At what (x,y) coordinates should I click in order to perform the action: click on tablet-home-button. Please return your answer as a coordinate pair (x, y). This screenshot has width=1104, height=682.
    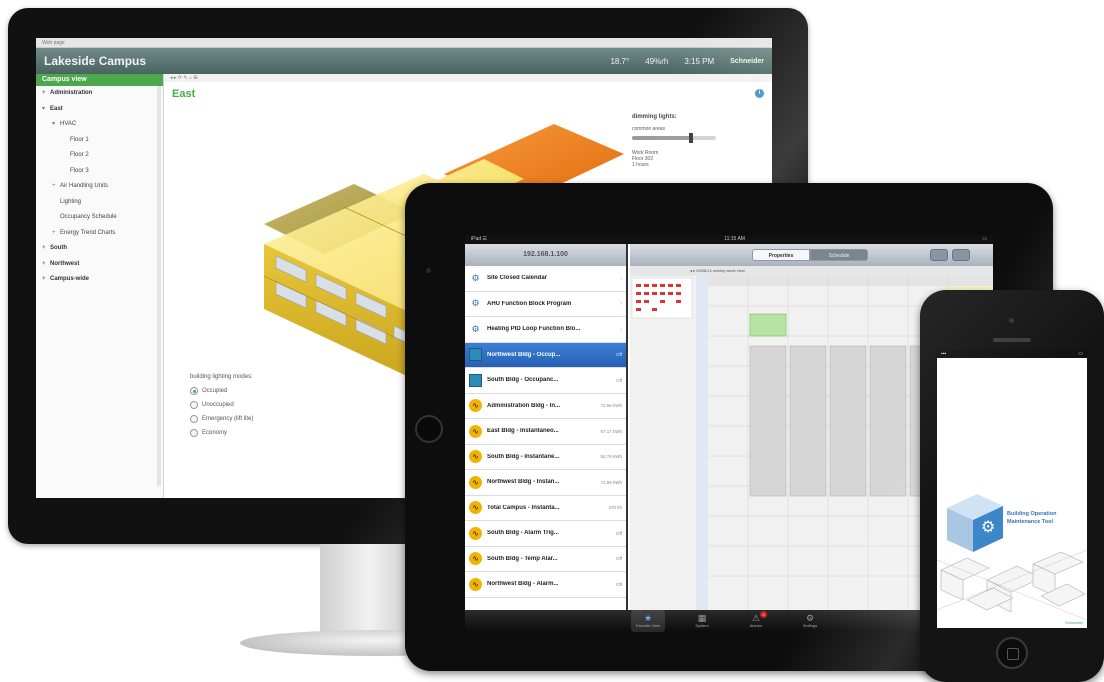
    Looking at the image, I should click on (429, 429).